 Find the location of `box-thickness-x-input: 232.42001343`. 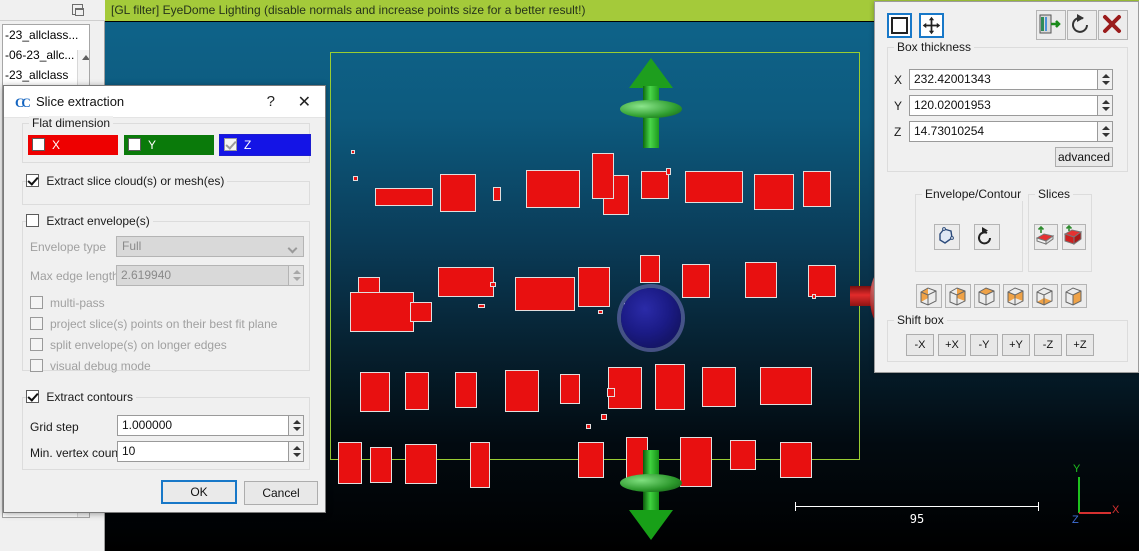

box-thickness-x-input: 232.42001343 is located at coordinates (1003, 79).